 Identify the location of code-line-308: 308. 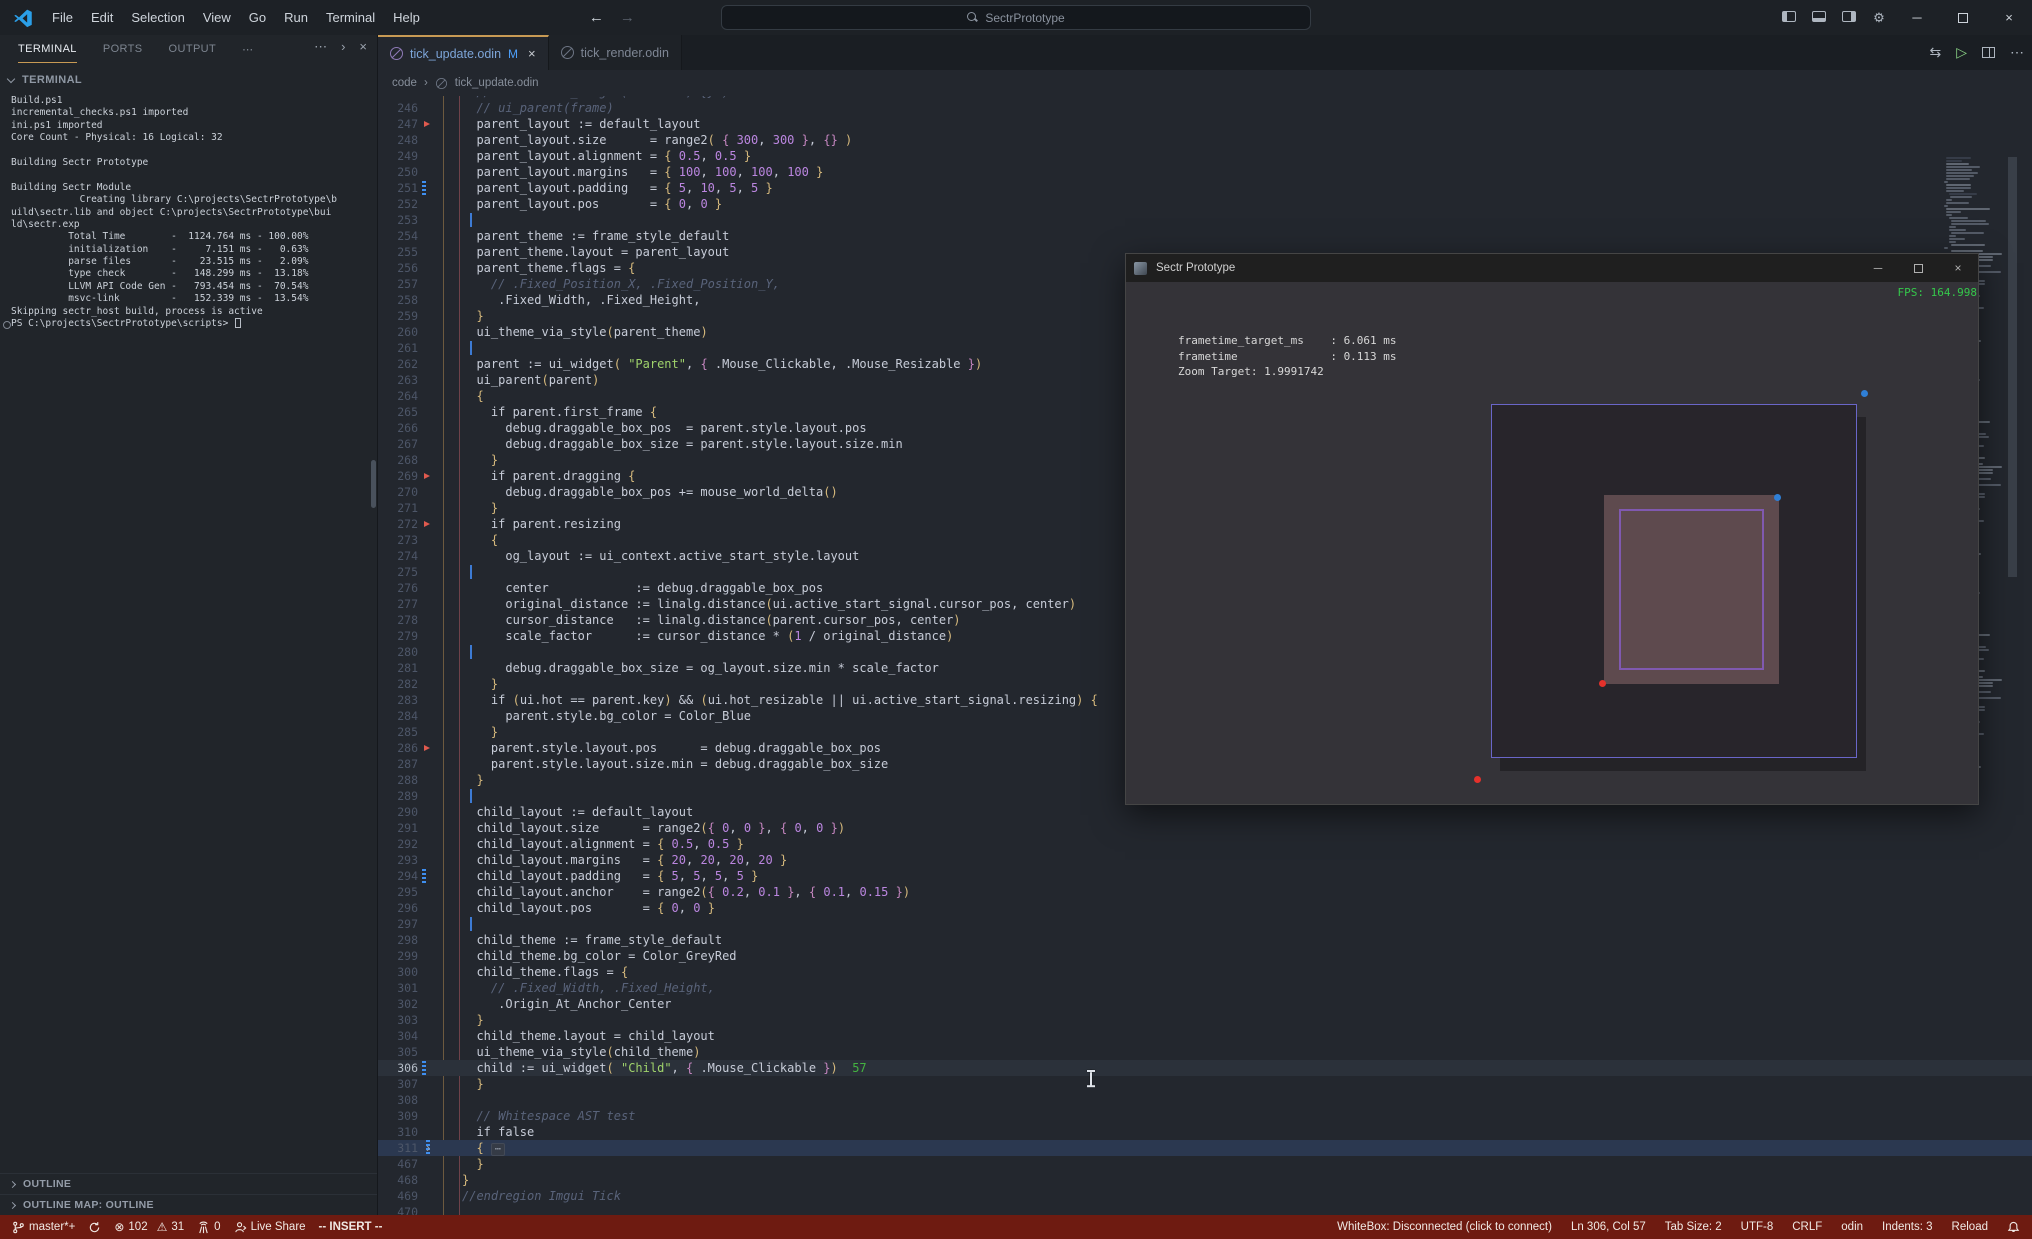
(1205, 1100).